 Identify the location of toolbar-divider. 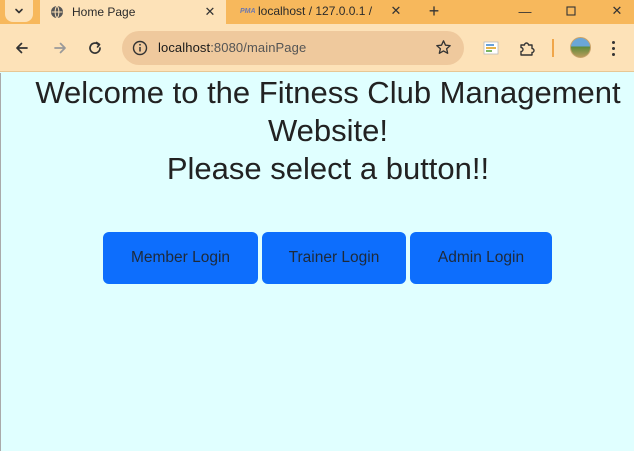
(553, 48).